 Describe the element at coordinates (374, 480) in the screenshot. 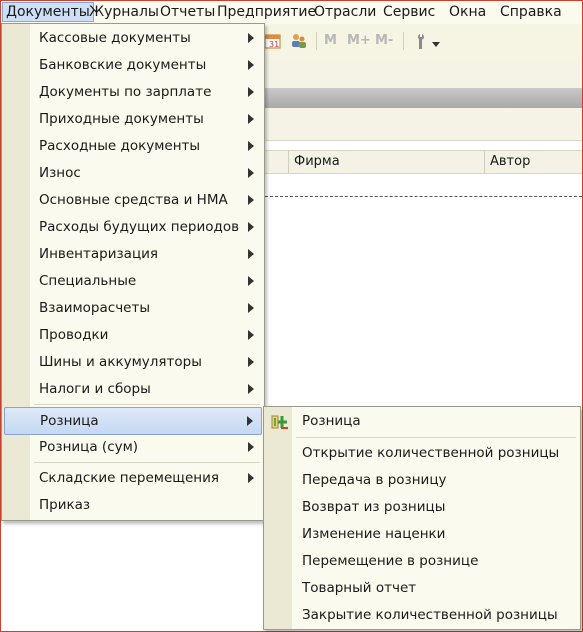

I see `menu-item-label: Передача в розницу` at that location.